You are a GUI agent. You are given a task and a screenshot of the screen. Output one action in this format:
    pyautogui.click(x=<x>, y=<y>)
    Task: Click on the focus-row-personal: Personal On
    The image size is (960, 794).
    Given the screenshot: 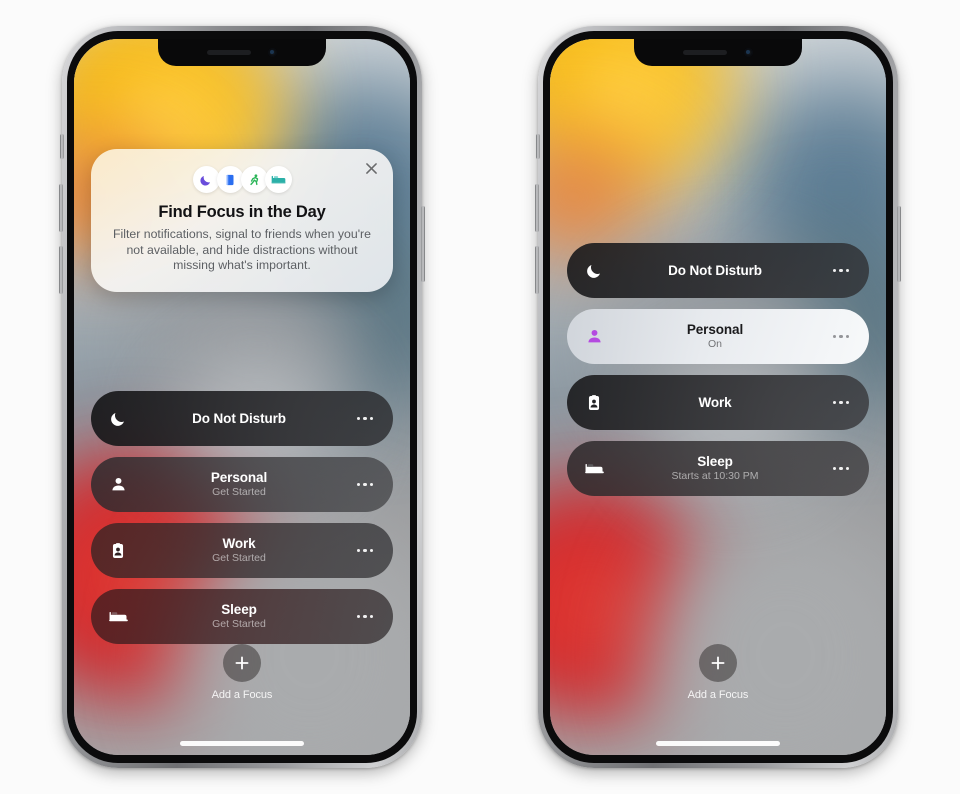 What is the action you would take?
    pyautogui.click(x=718, y=336)
    